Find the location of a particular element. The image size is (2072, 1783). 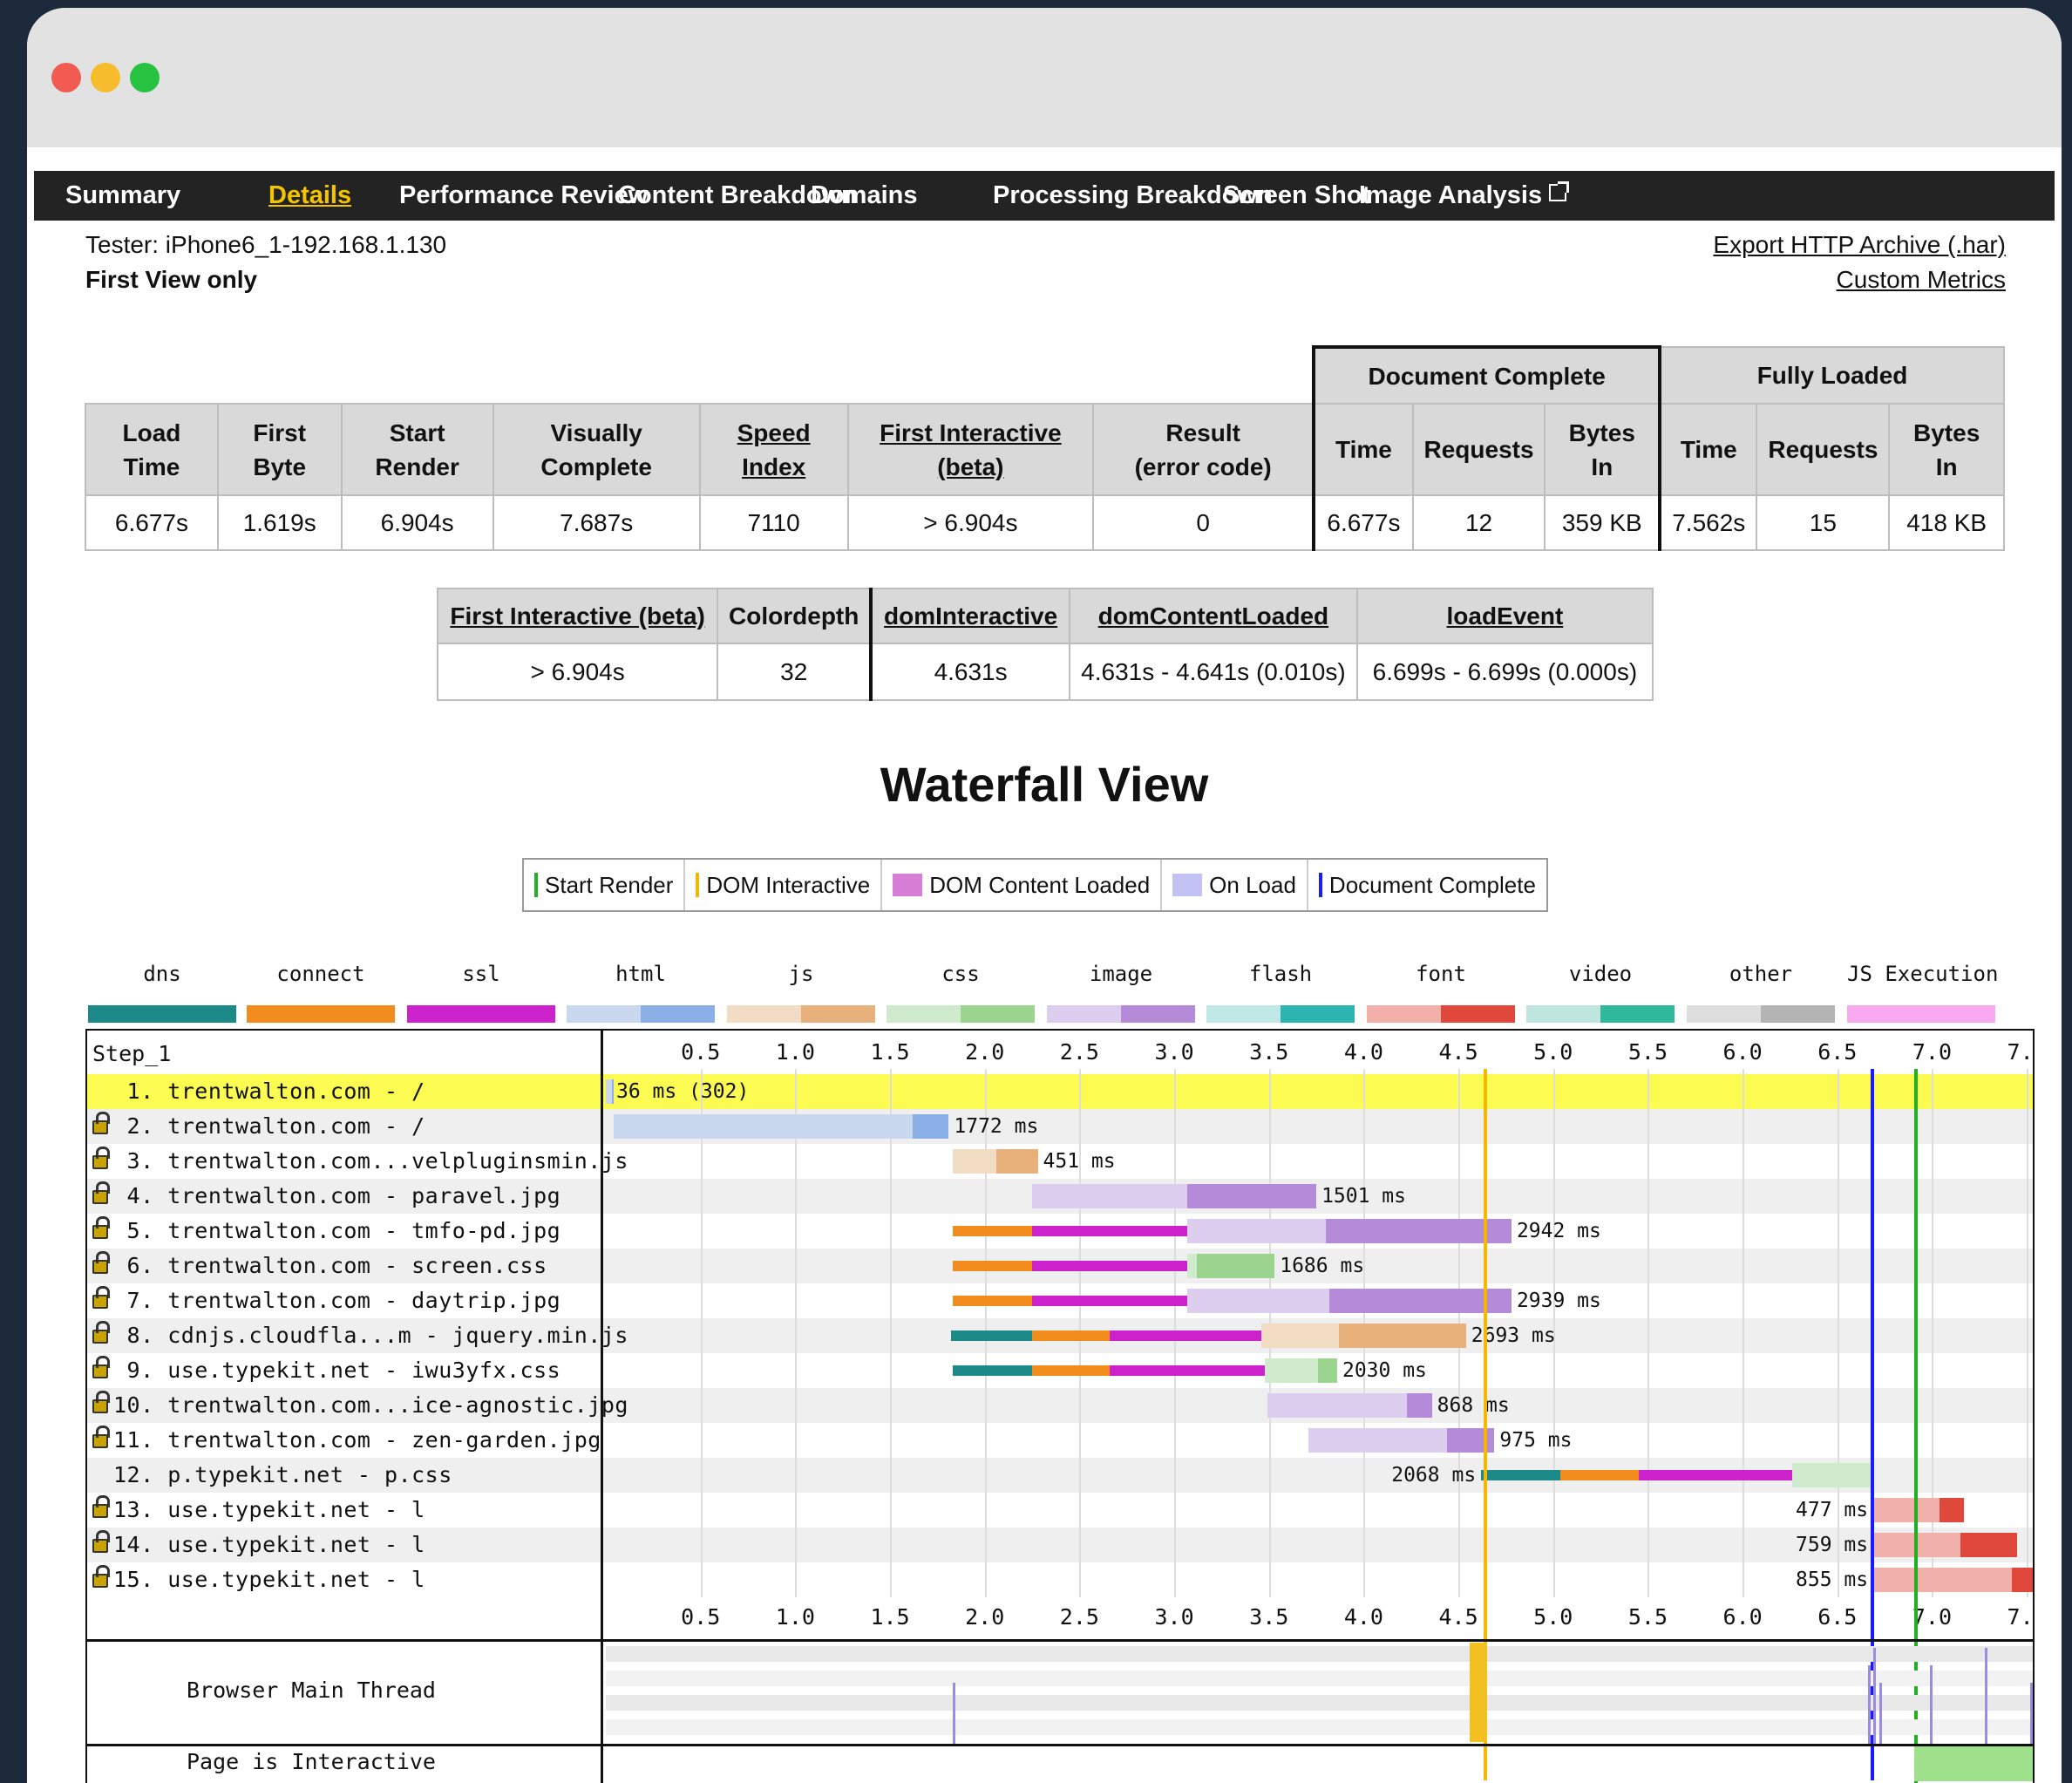

request-label: 15. use.typekit.net - l is located at coordinates (258, 1579).